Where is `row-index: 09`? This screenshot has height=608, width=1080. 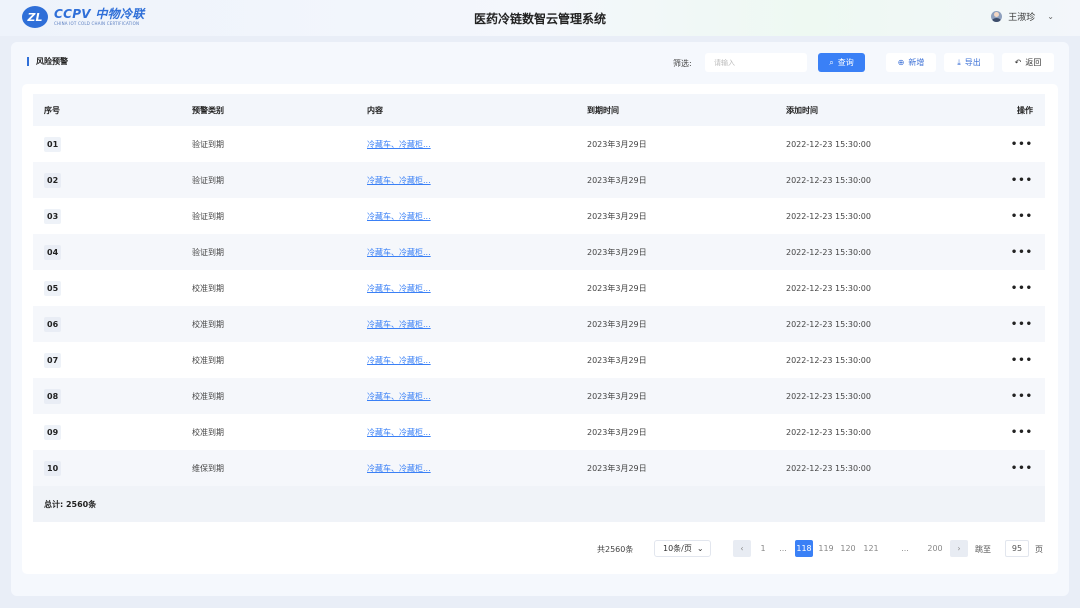
row-index: 09 is located at coordinates (53, 432).